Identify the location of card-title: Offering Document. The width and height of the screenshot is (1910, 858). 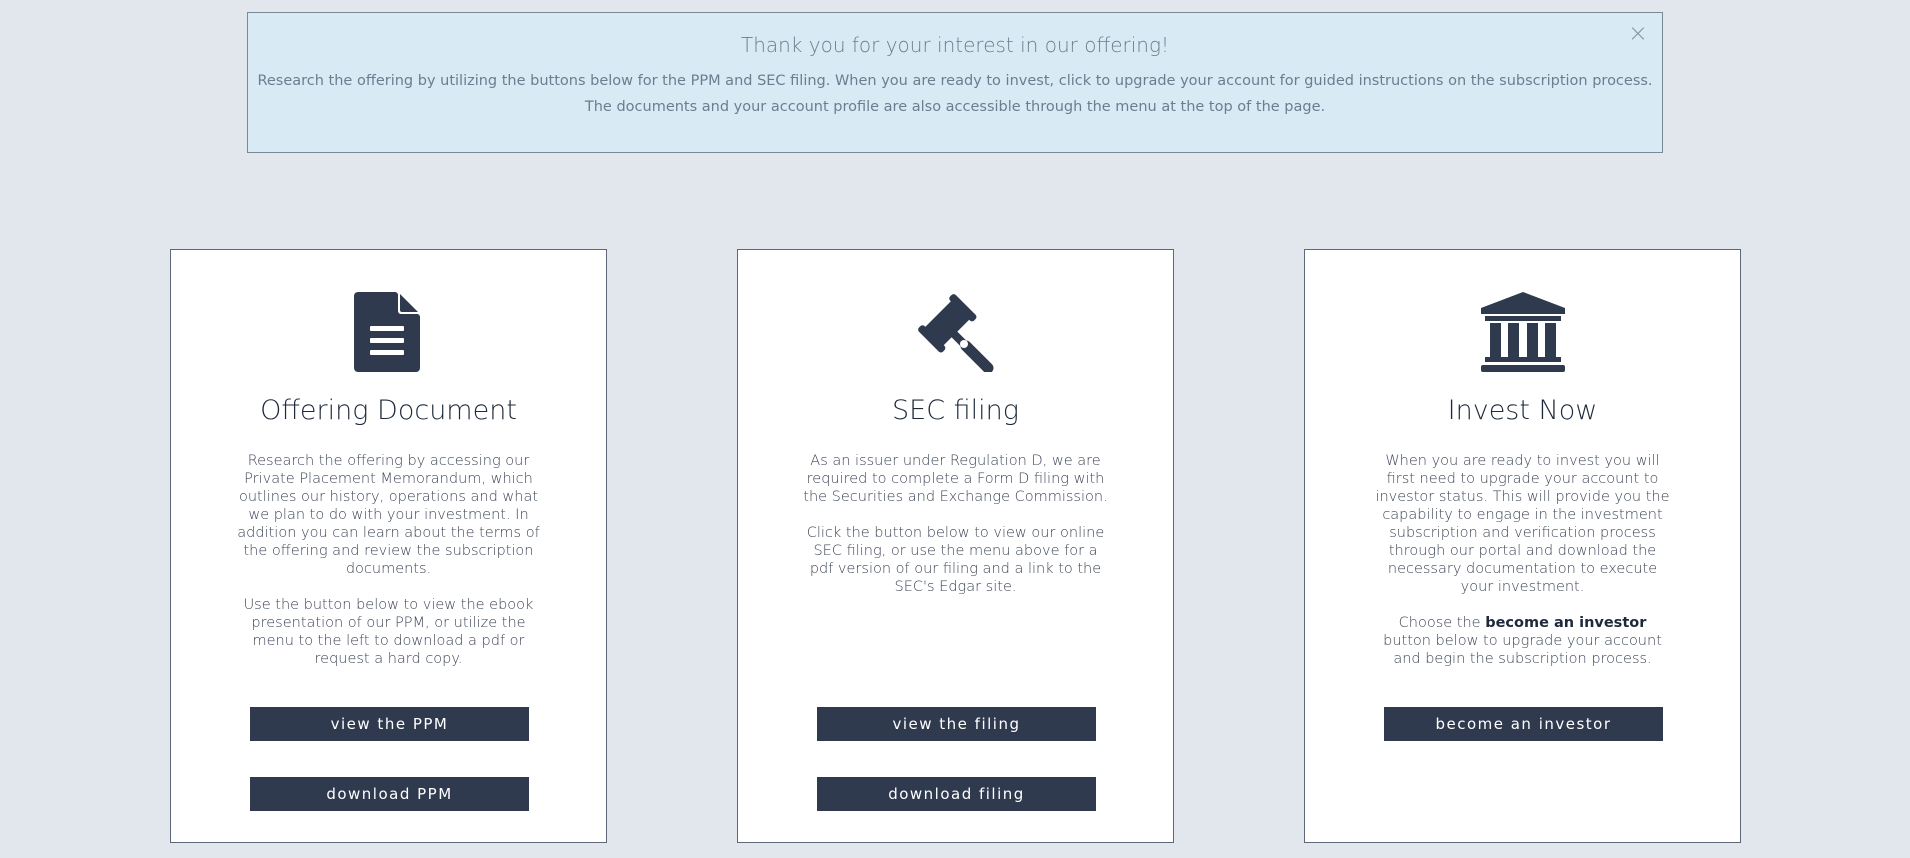
(388, 410).